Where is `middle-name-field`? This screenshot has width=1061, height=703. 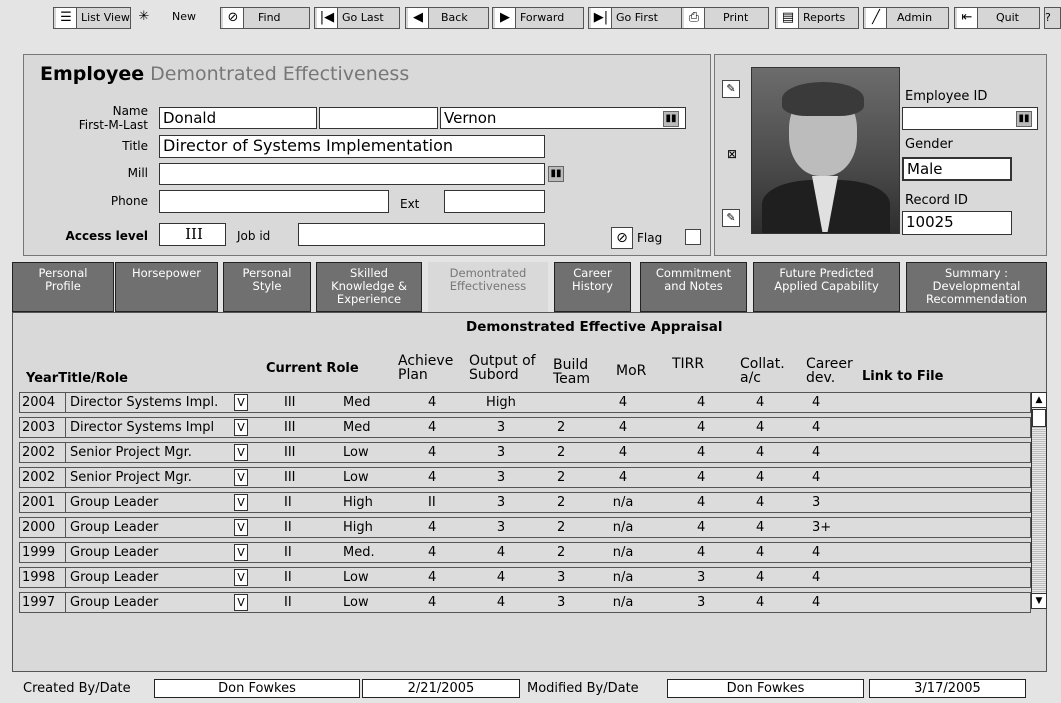
middle-name-field is located at coordinates (378, 118).